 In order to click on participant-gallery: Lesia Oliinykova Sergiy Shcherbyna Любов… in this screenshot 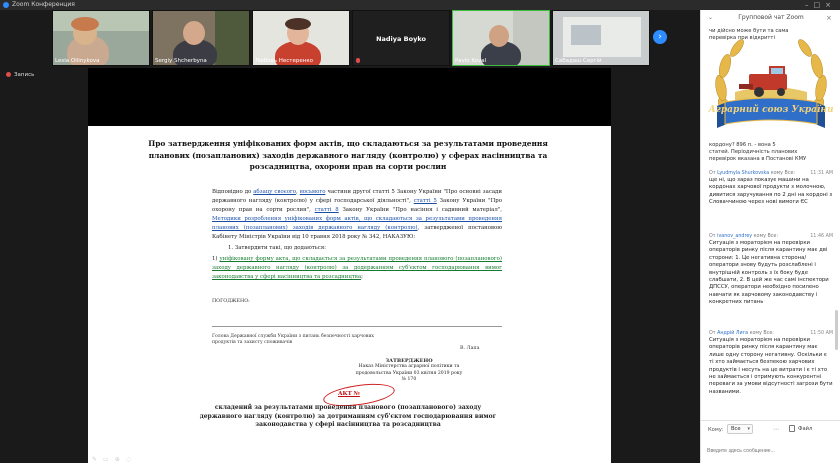, I will do `click(351, 38)`.